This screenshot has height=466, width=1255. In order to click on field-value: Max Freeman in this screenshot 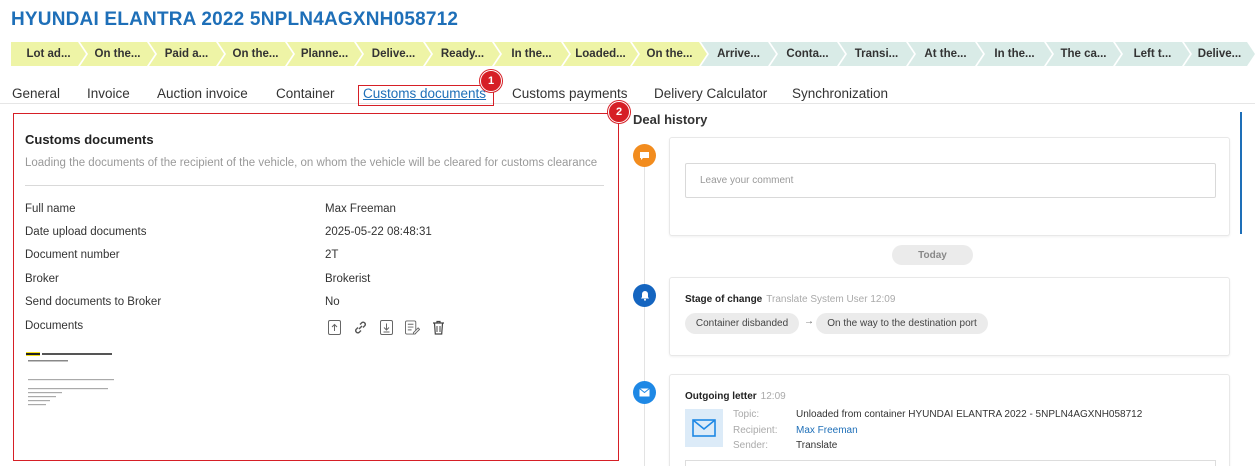, I will do `click(360, 209)`.